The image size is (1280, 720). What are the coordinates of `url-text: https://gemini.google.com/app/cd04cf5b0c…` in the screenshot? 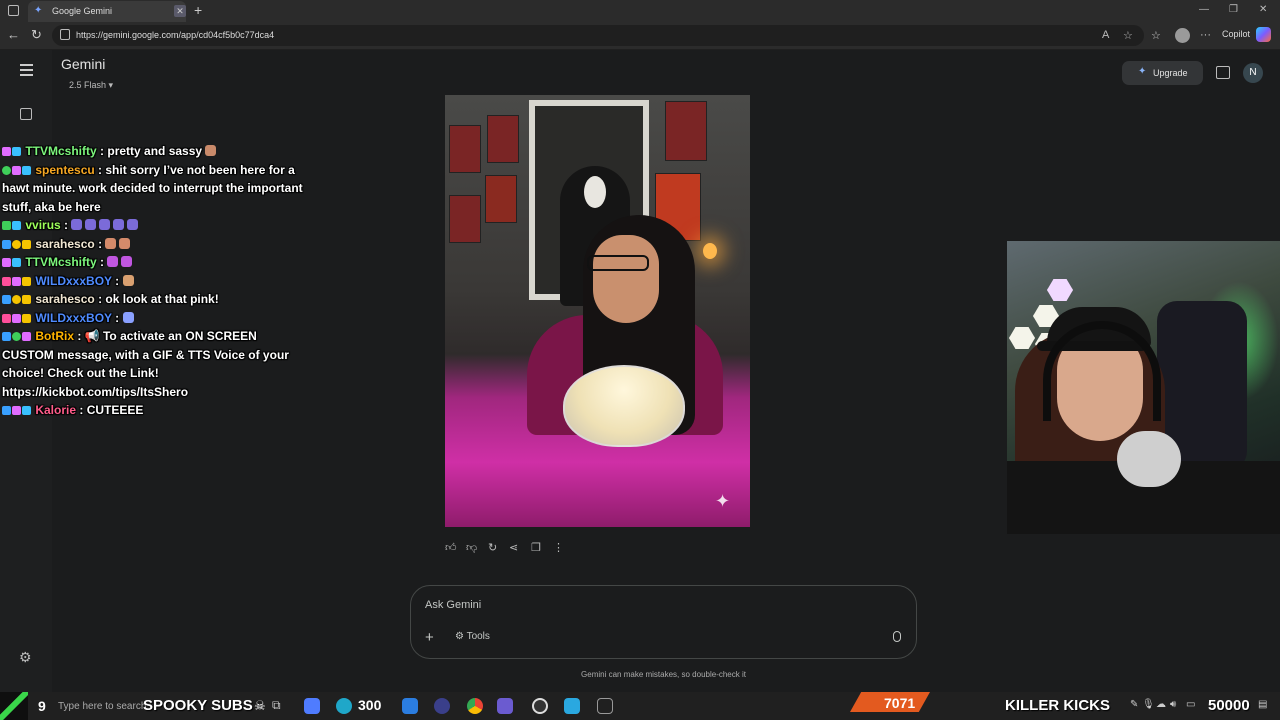 It's located at (175, 35).